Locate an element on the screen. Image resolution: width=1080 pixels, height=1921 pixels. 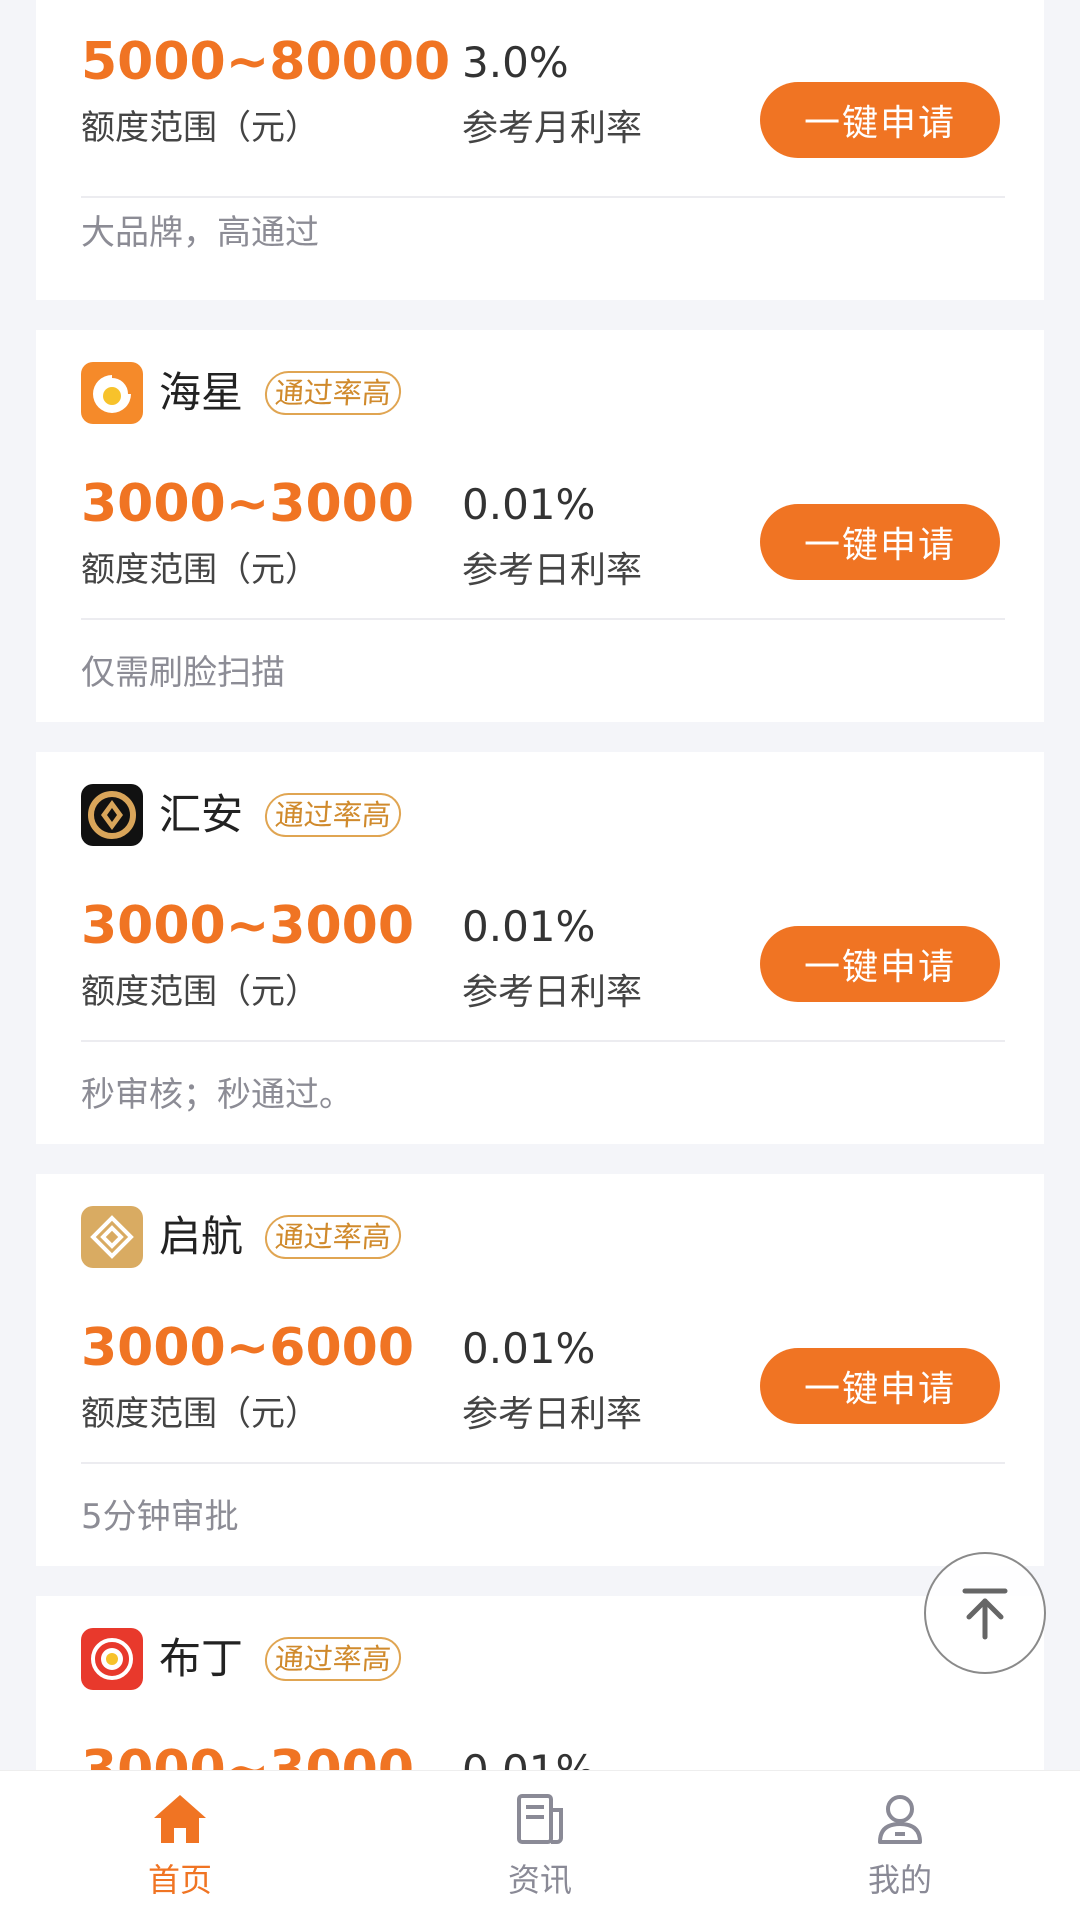
product-description: 5分钟审批 is located at coordinates (160, 1517).